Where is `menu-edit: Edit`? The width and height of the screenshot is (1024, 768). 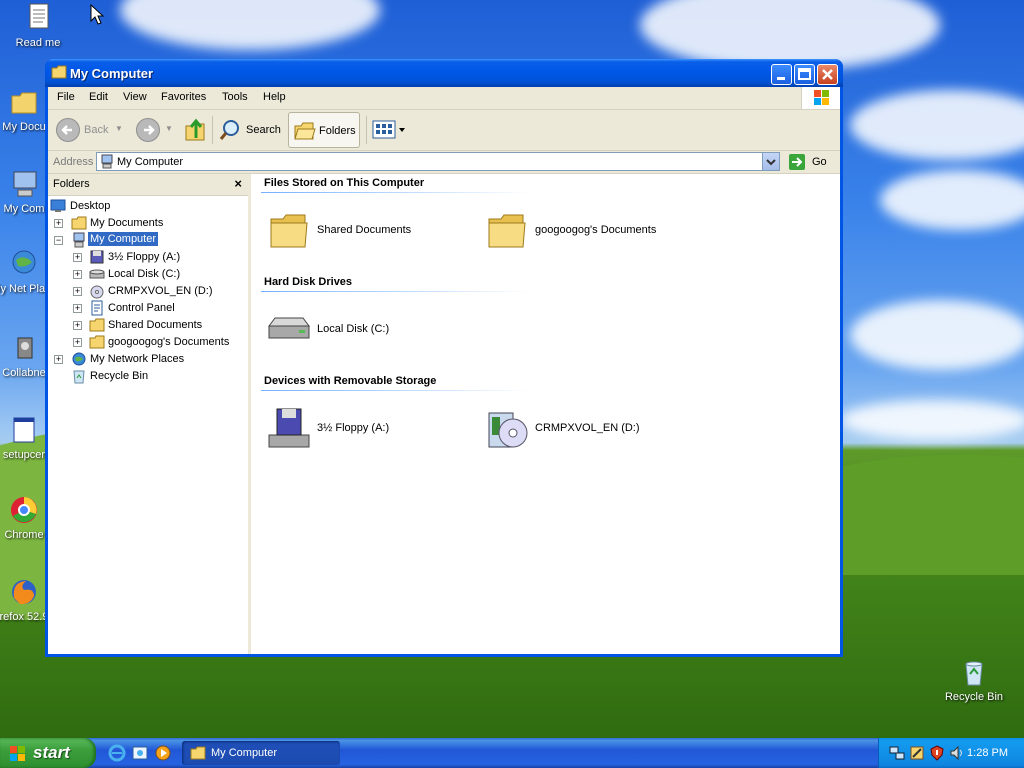 menu-edit: Edit is located at coordinates (98, 97).